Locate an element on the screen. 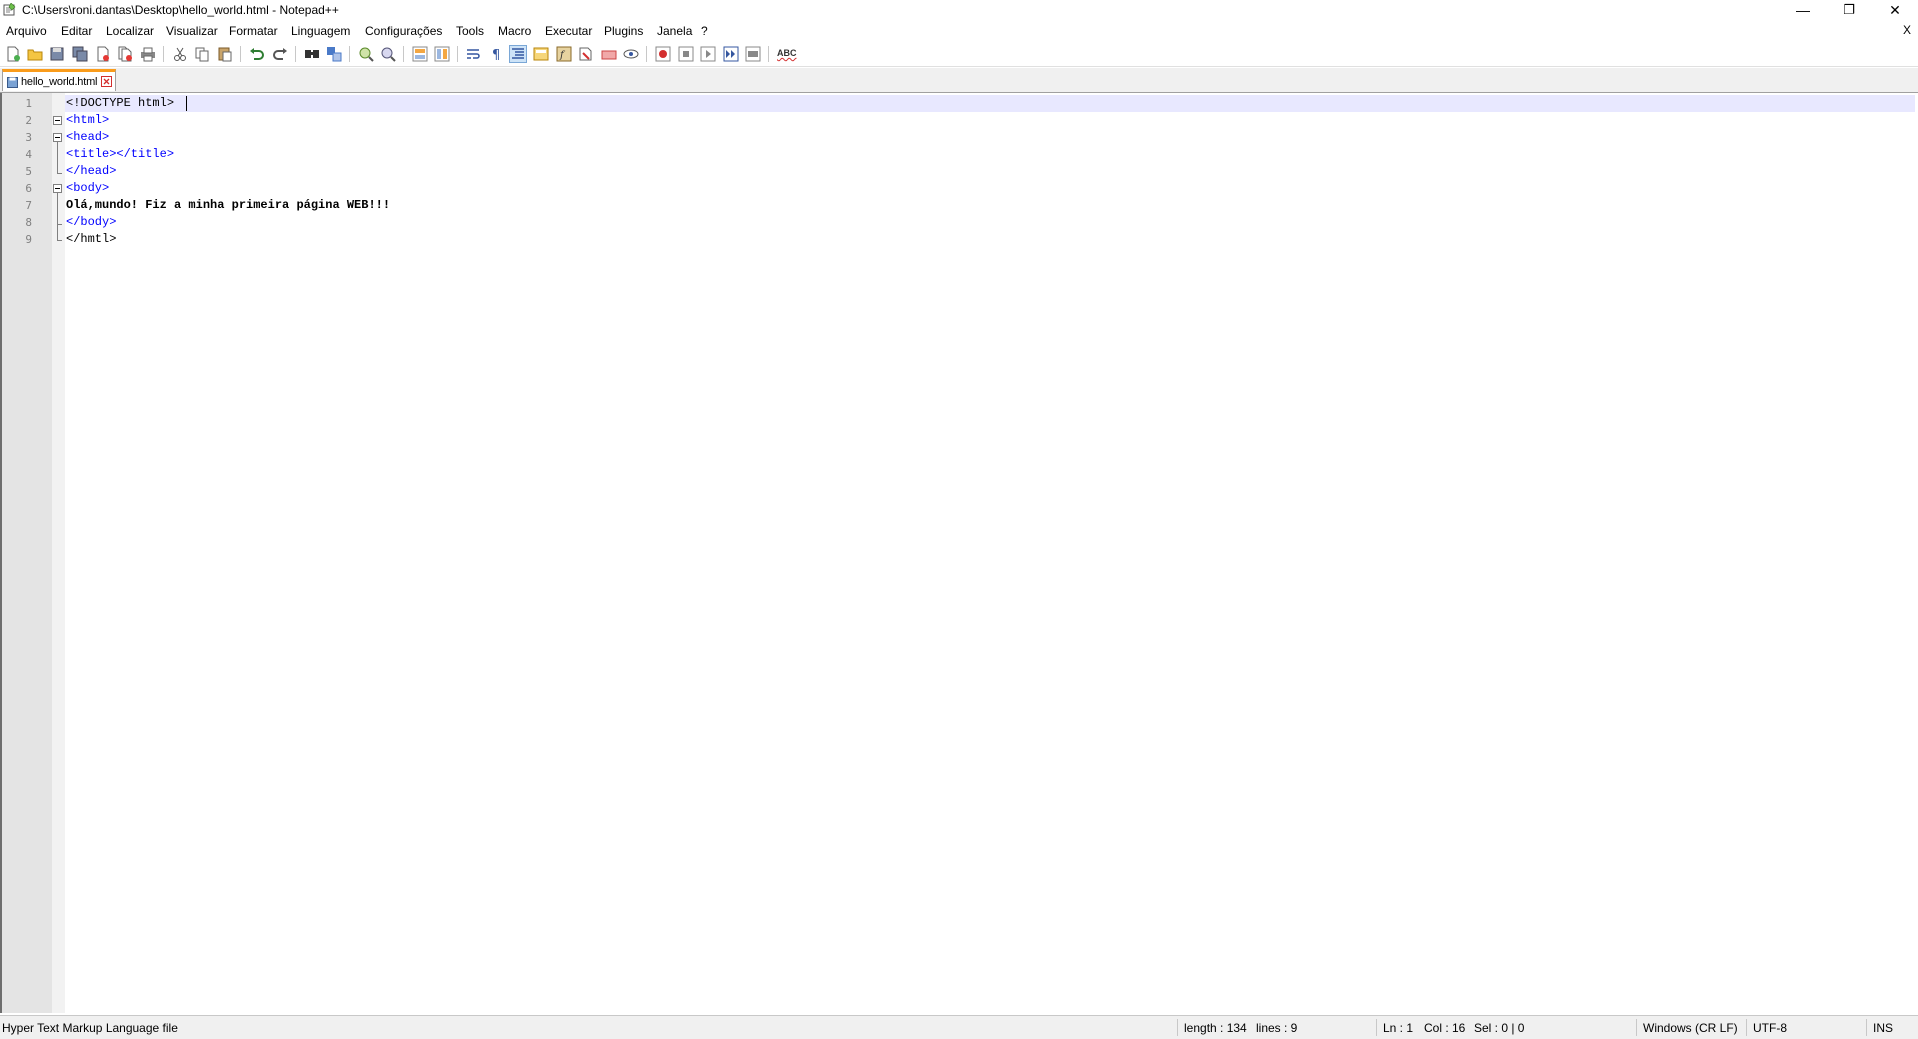 This screenshot has height=1039, width=1918. line-number: 6 is located at coordinates (28, 188).